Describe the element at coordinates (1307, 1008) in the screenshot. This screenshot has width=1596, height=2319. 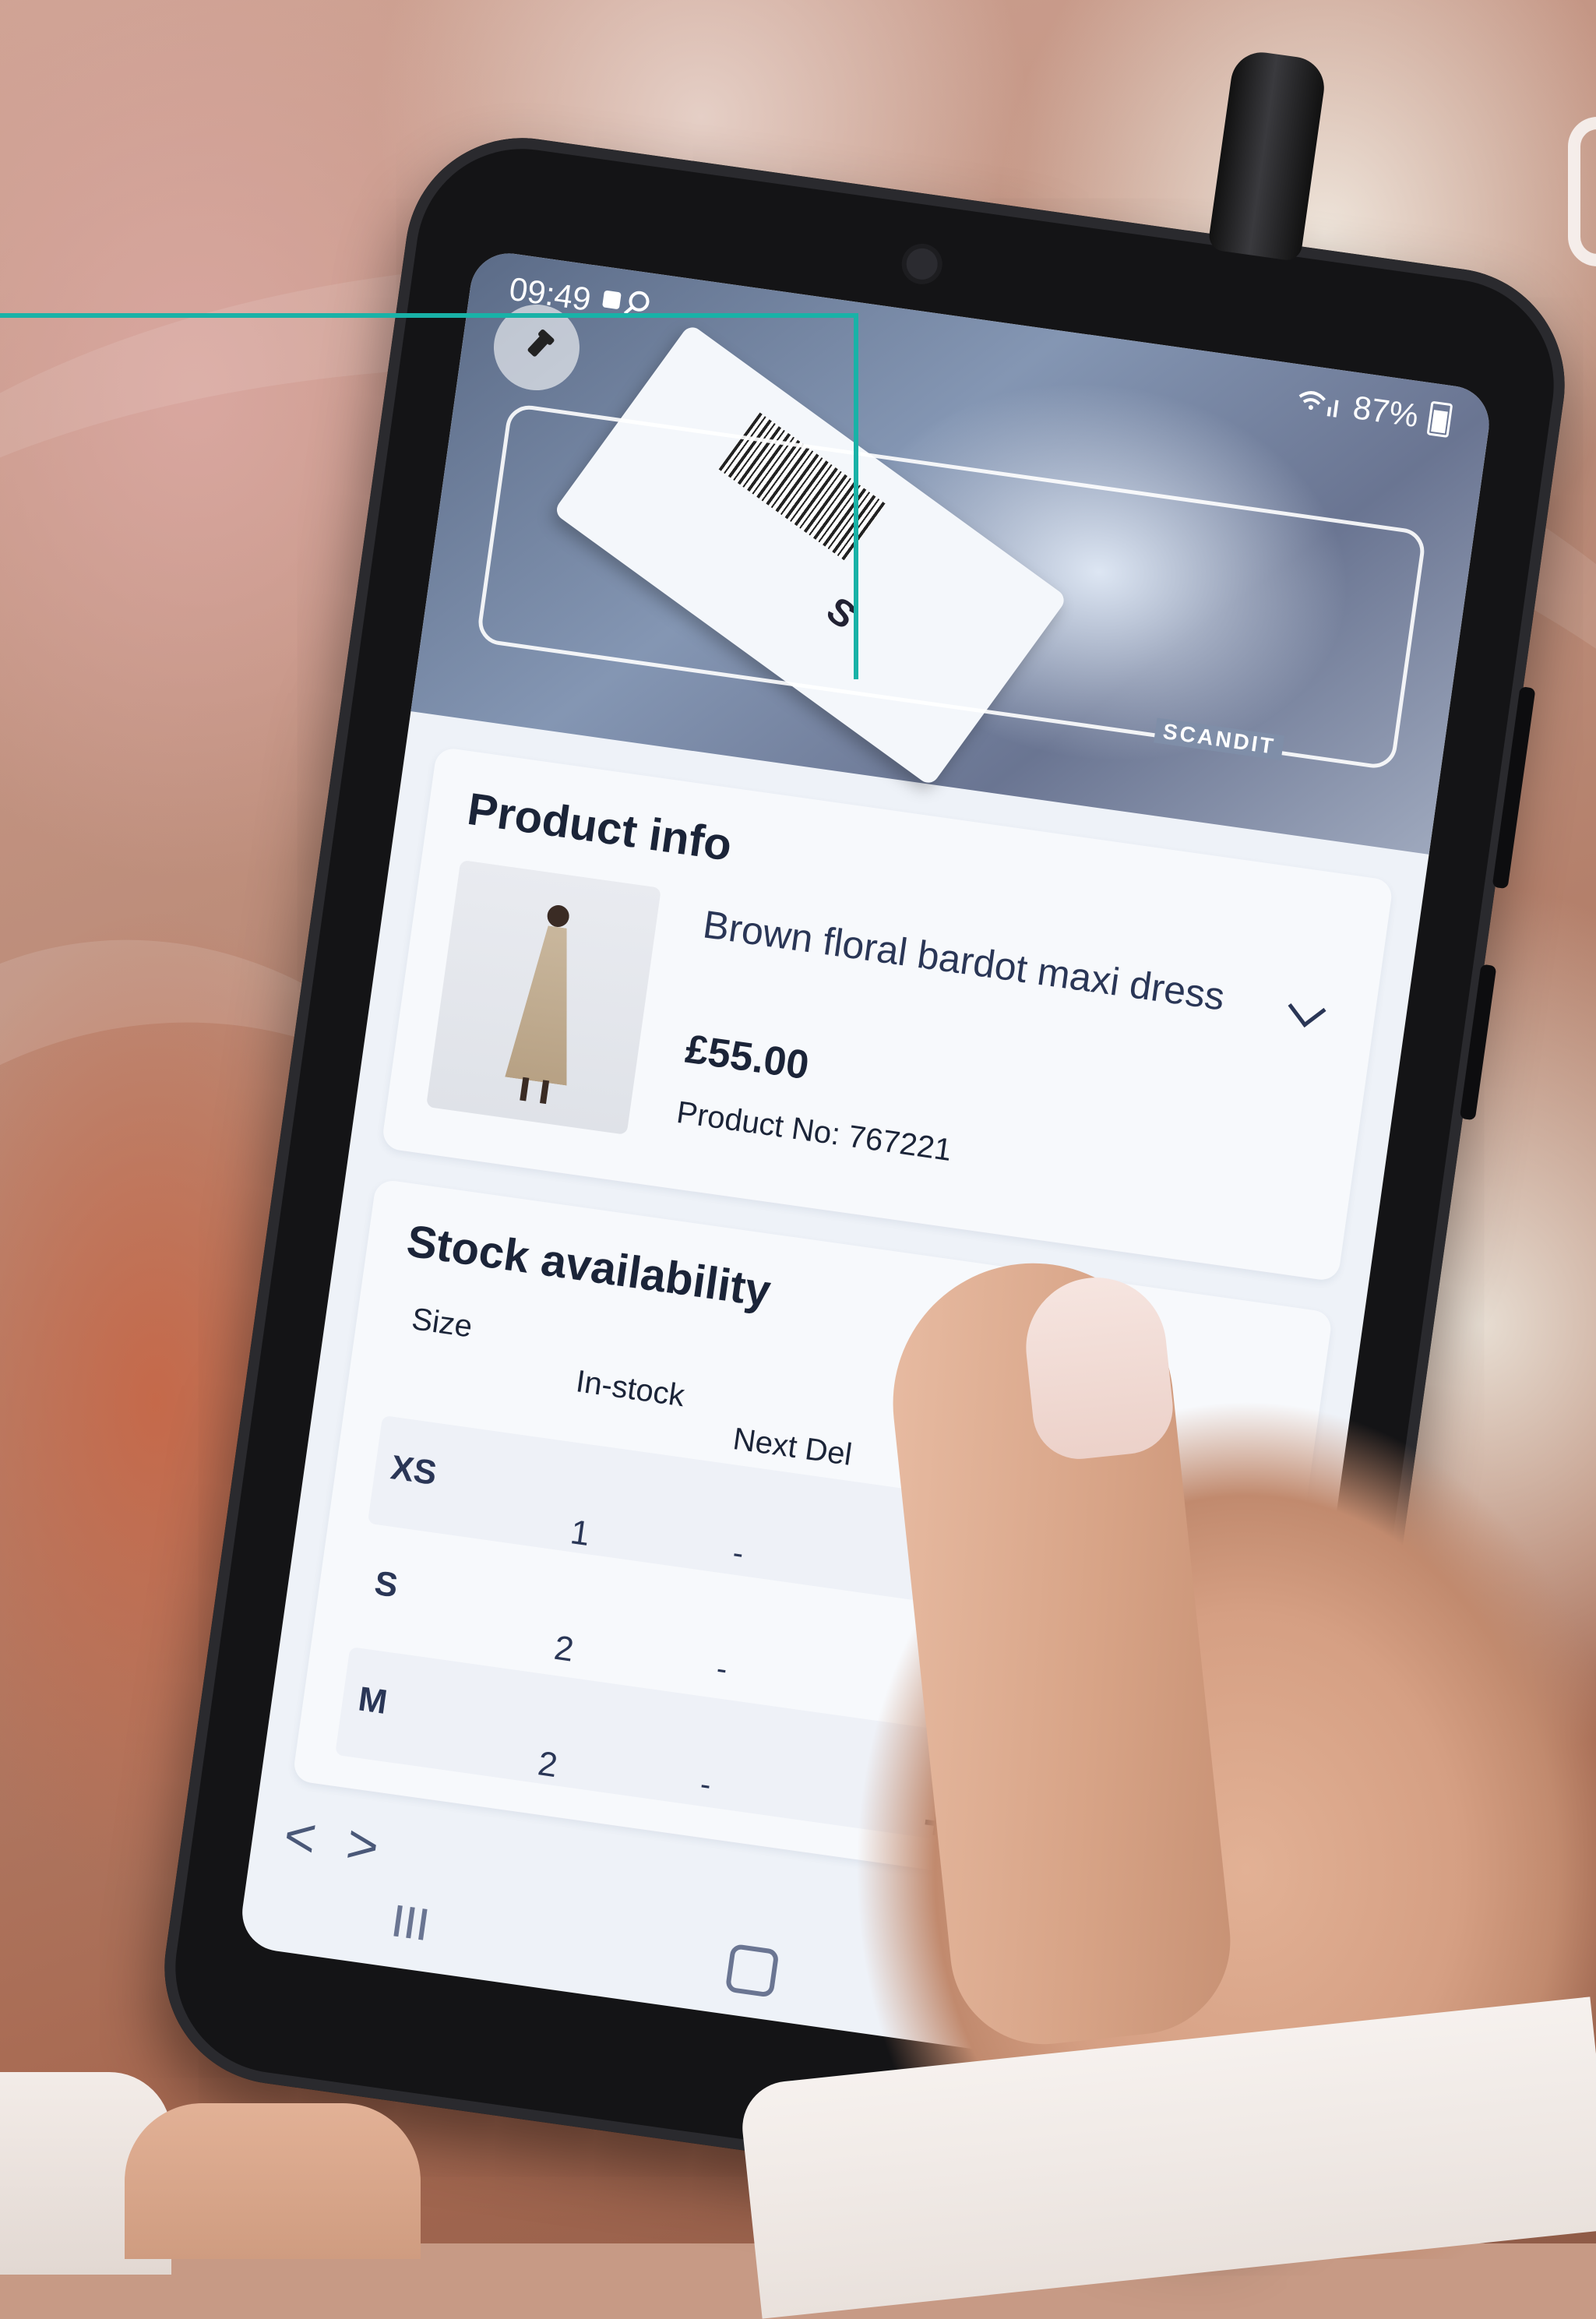
I see `chevron-down-icon` at that location.